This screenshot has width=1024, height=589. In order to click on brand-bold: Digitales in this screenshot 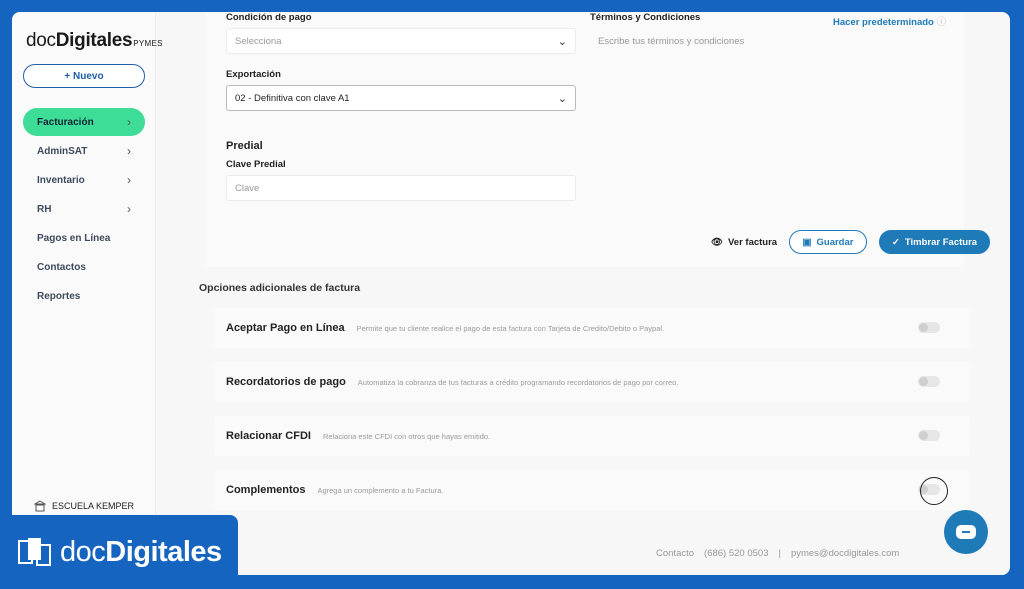, I will do `click(163, 551)`.